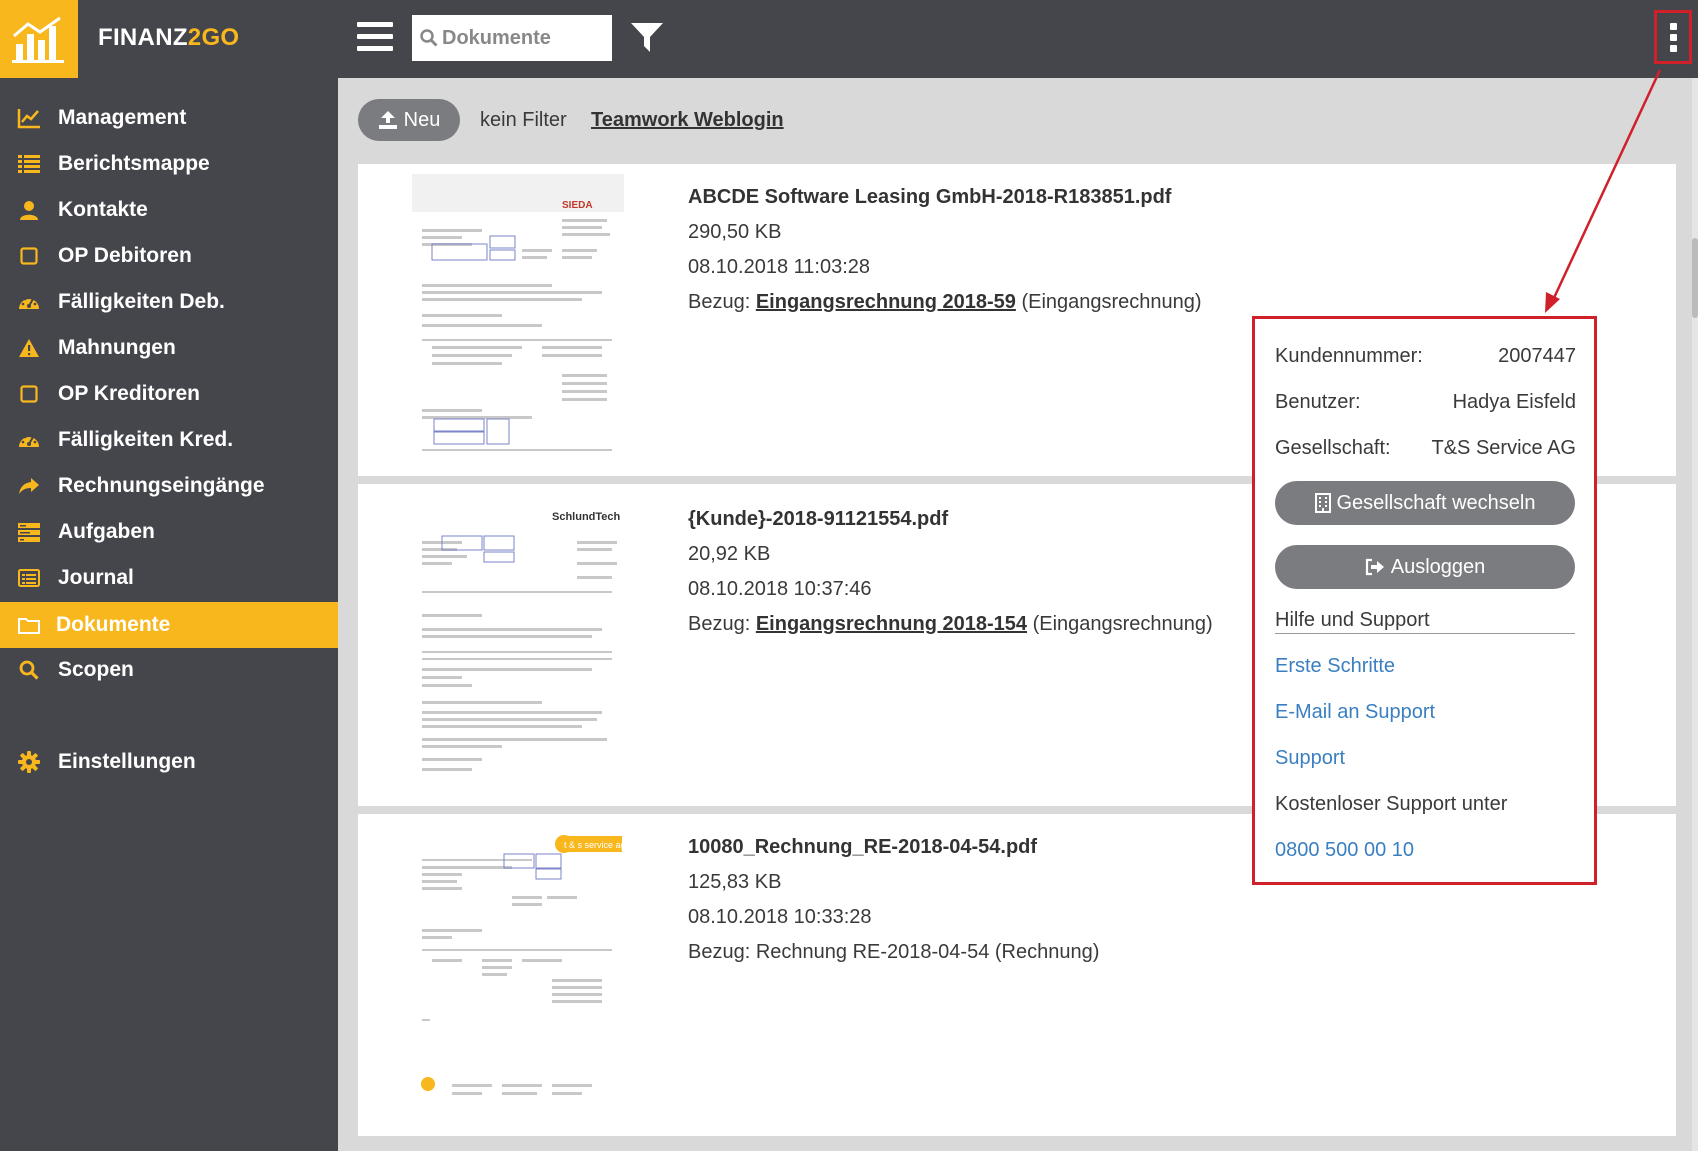 Image resolution: width=1698 pixels, height=1151 pixels. What do you see at coordinates (523, 120) in the screenshot?
I see `filter-status: kein Filter` at bounding box center [523, 120].